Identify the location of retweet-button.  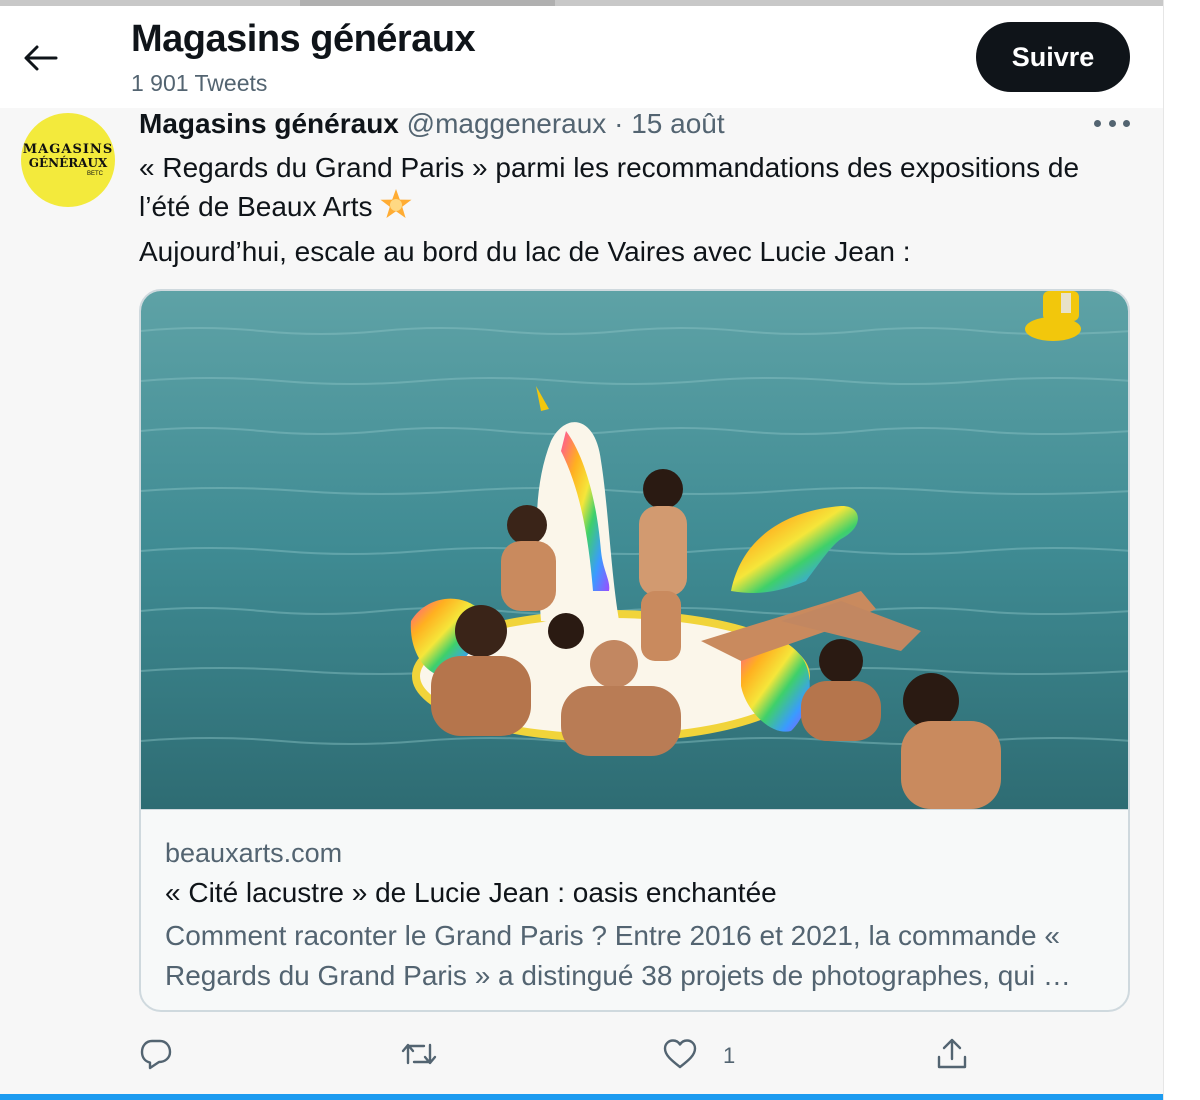
(419, 1056).